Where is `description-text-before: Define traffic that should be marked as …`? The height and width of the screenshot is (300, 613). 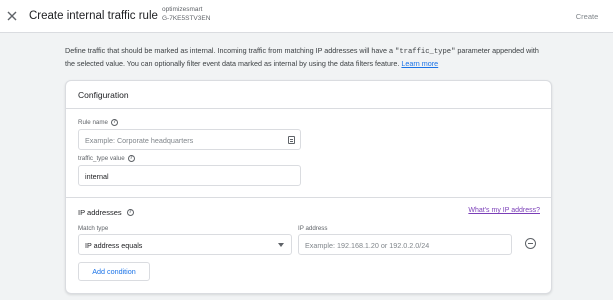
description-text-before: Define traffic that should be marked as … is located at coordinates (230, 50).